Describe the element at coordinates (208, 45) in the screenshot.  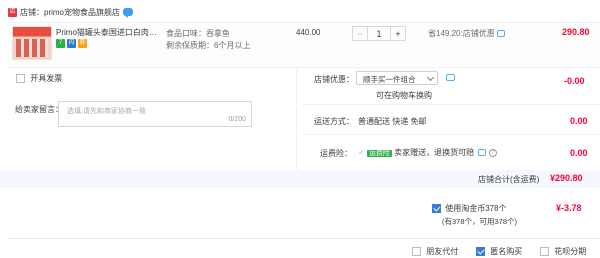
I see `spec-shelf-life: 剩余保质期：6个月以上` at that location.